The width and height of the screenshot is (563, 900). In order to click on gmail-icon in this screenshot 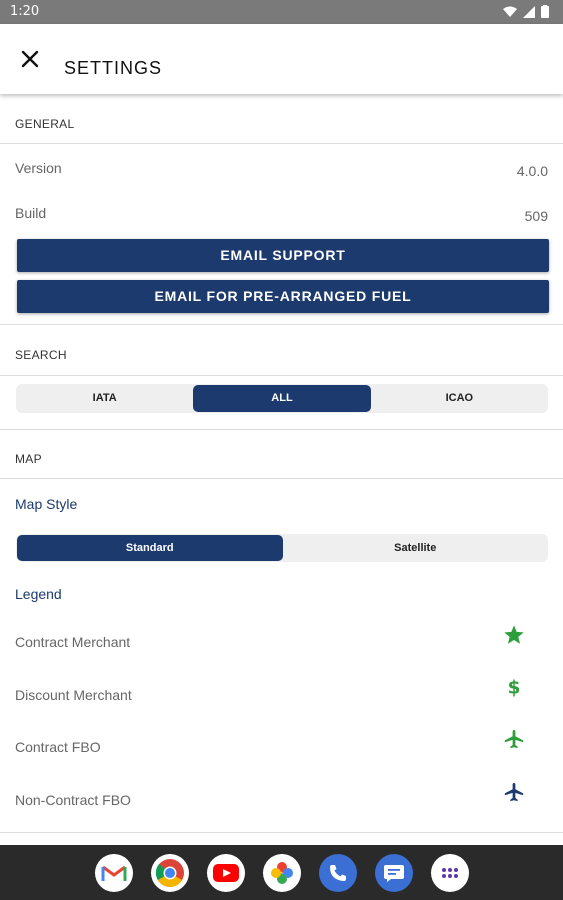, I will do `click(114, 873)`.